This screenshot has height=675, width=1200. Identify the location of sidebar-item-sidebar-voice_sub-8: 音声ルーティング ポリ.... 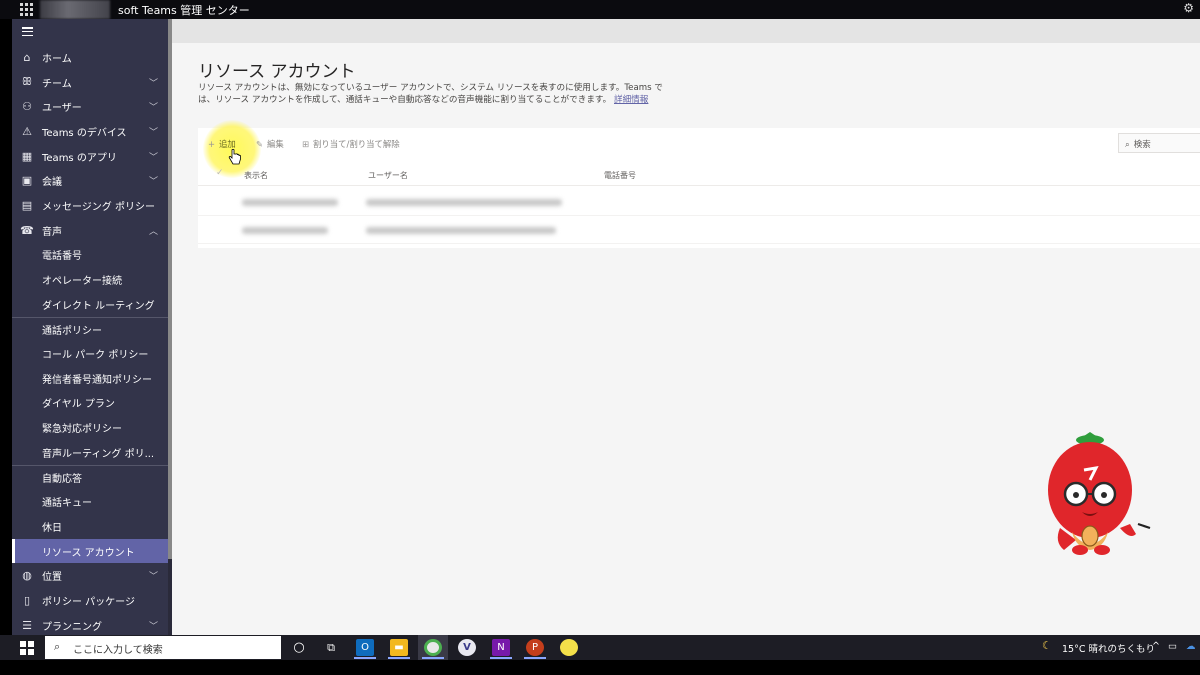
(90, 452).